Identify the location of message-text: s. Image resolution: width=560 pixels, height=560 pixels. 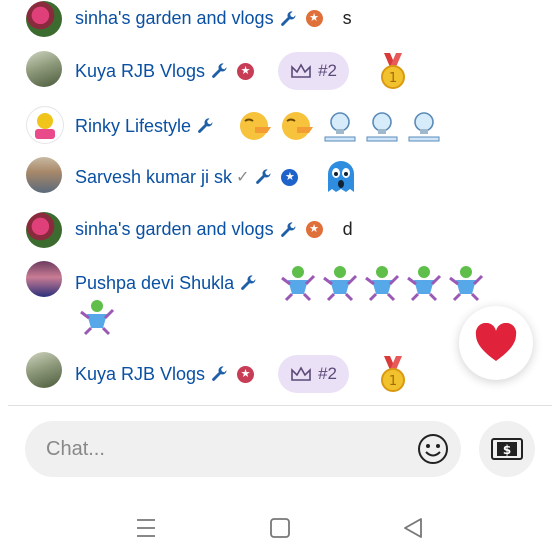
(347, 18).